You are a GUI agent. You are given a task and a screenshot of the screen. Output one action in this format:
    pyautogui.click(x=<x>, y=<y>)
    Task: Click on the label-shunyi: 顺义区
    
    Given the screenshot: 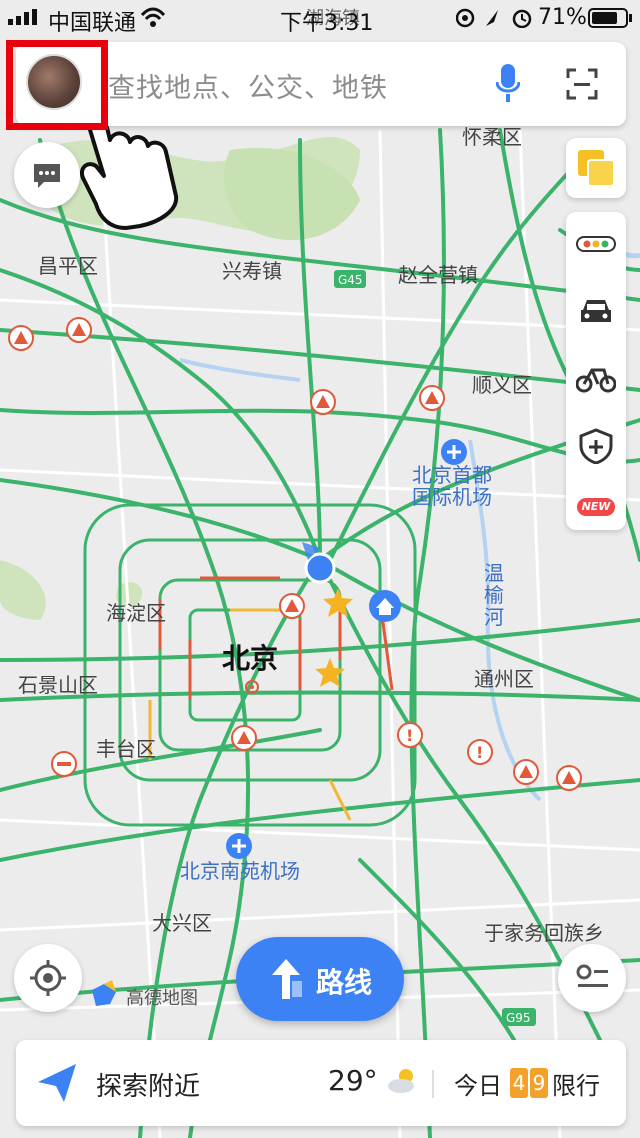 What is the action you would take?
    pyautogui.click(x=502, y=385)
    